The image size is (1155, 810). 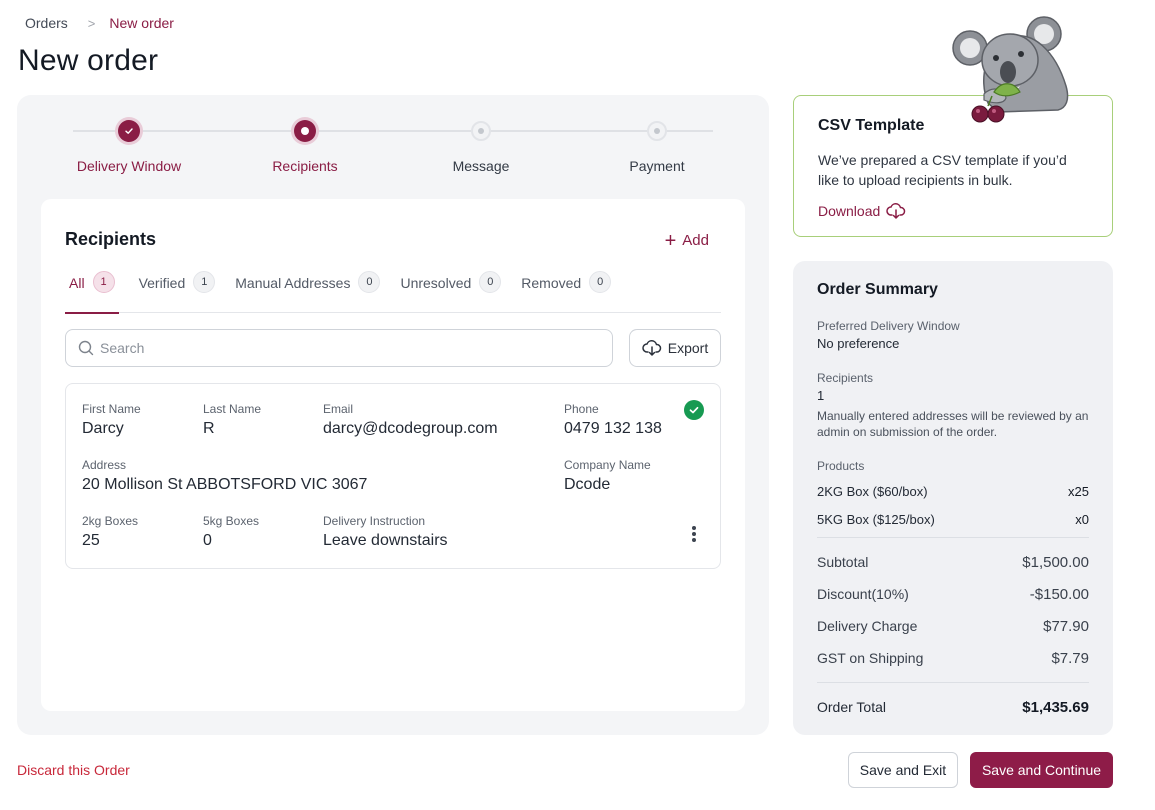 I want to click on download-csv-link: Download, so click(x=862, y=211).